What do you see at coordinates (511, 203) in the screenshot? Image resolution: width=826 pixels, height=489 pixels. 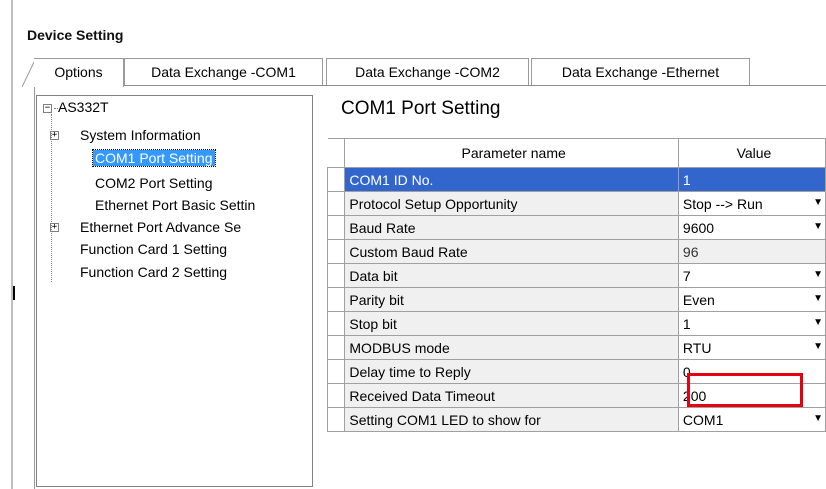 I see `param-name: Protocol Setup Opportunity` at bounding box center [511, 203].